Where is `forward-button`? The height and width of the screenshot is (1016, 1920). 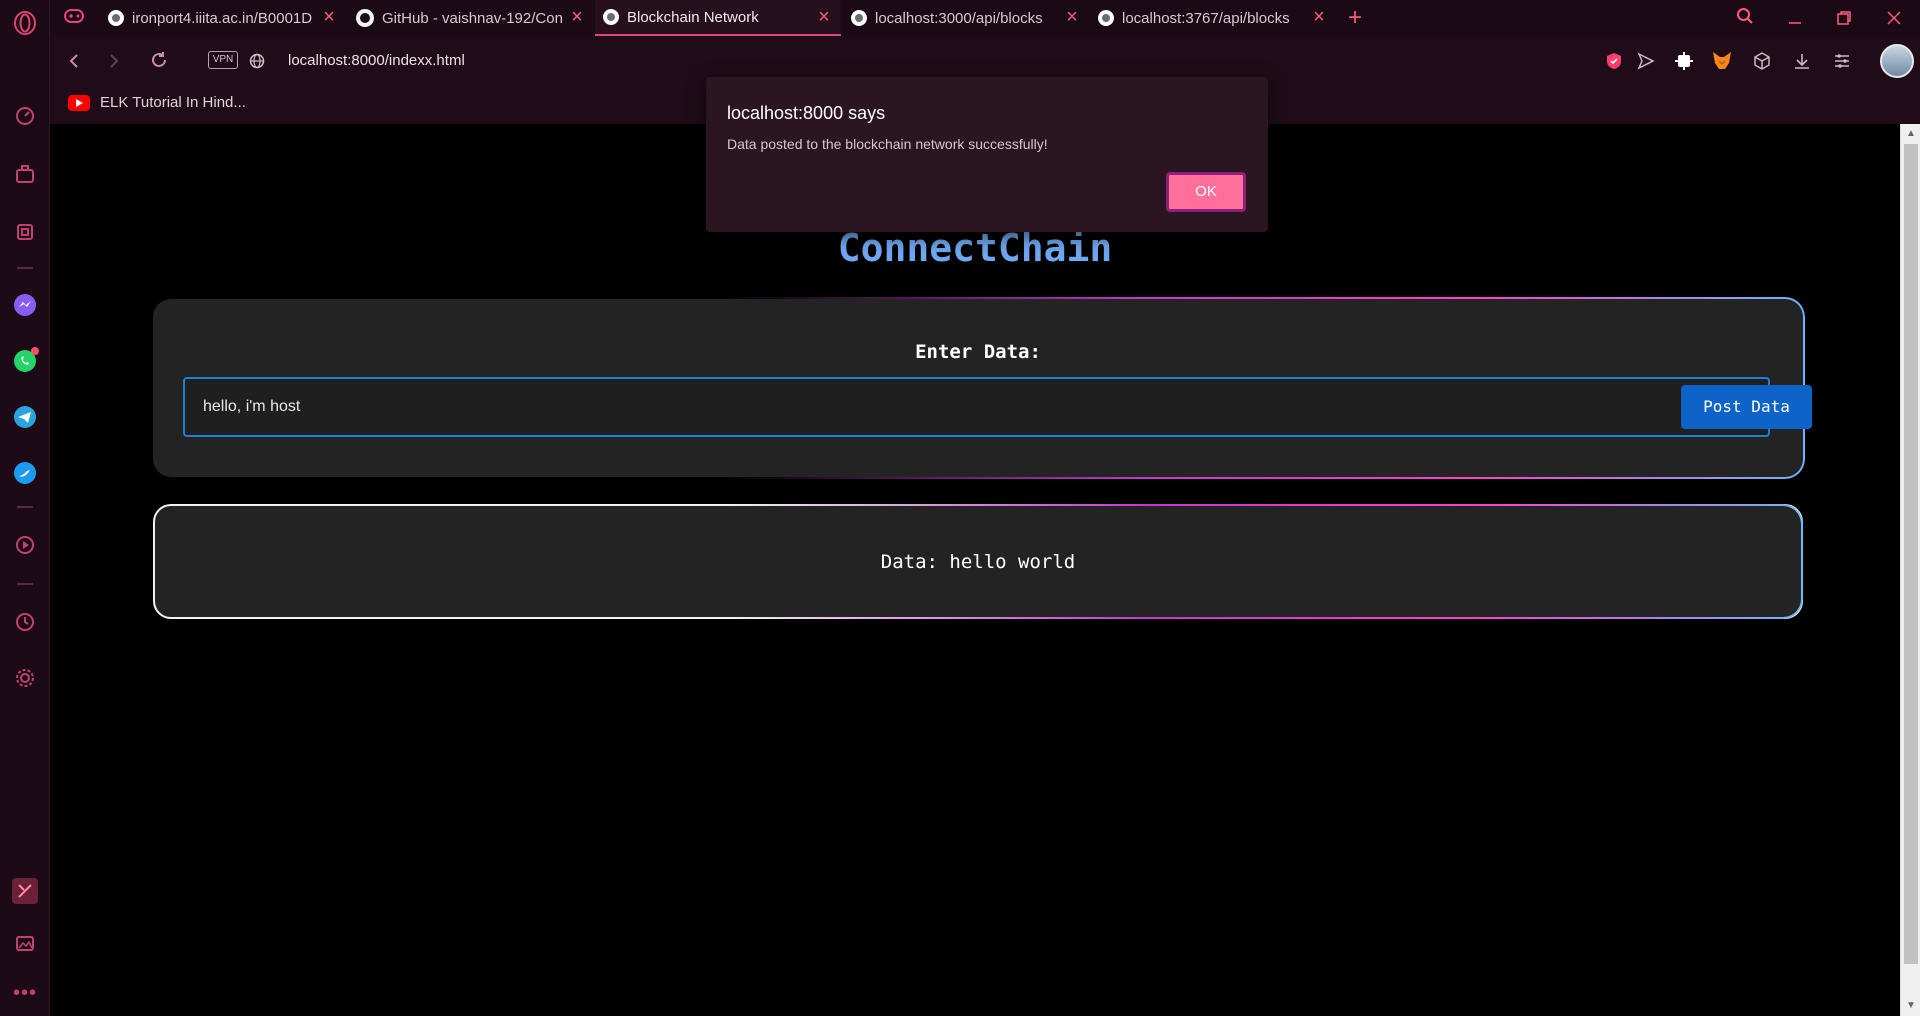 forward-button is located at coordinates (114, 62).